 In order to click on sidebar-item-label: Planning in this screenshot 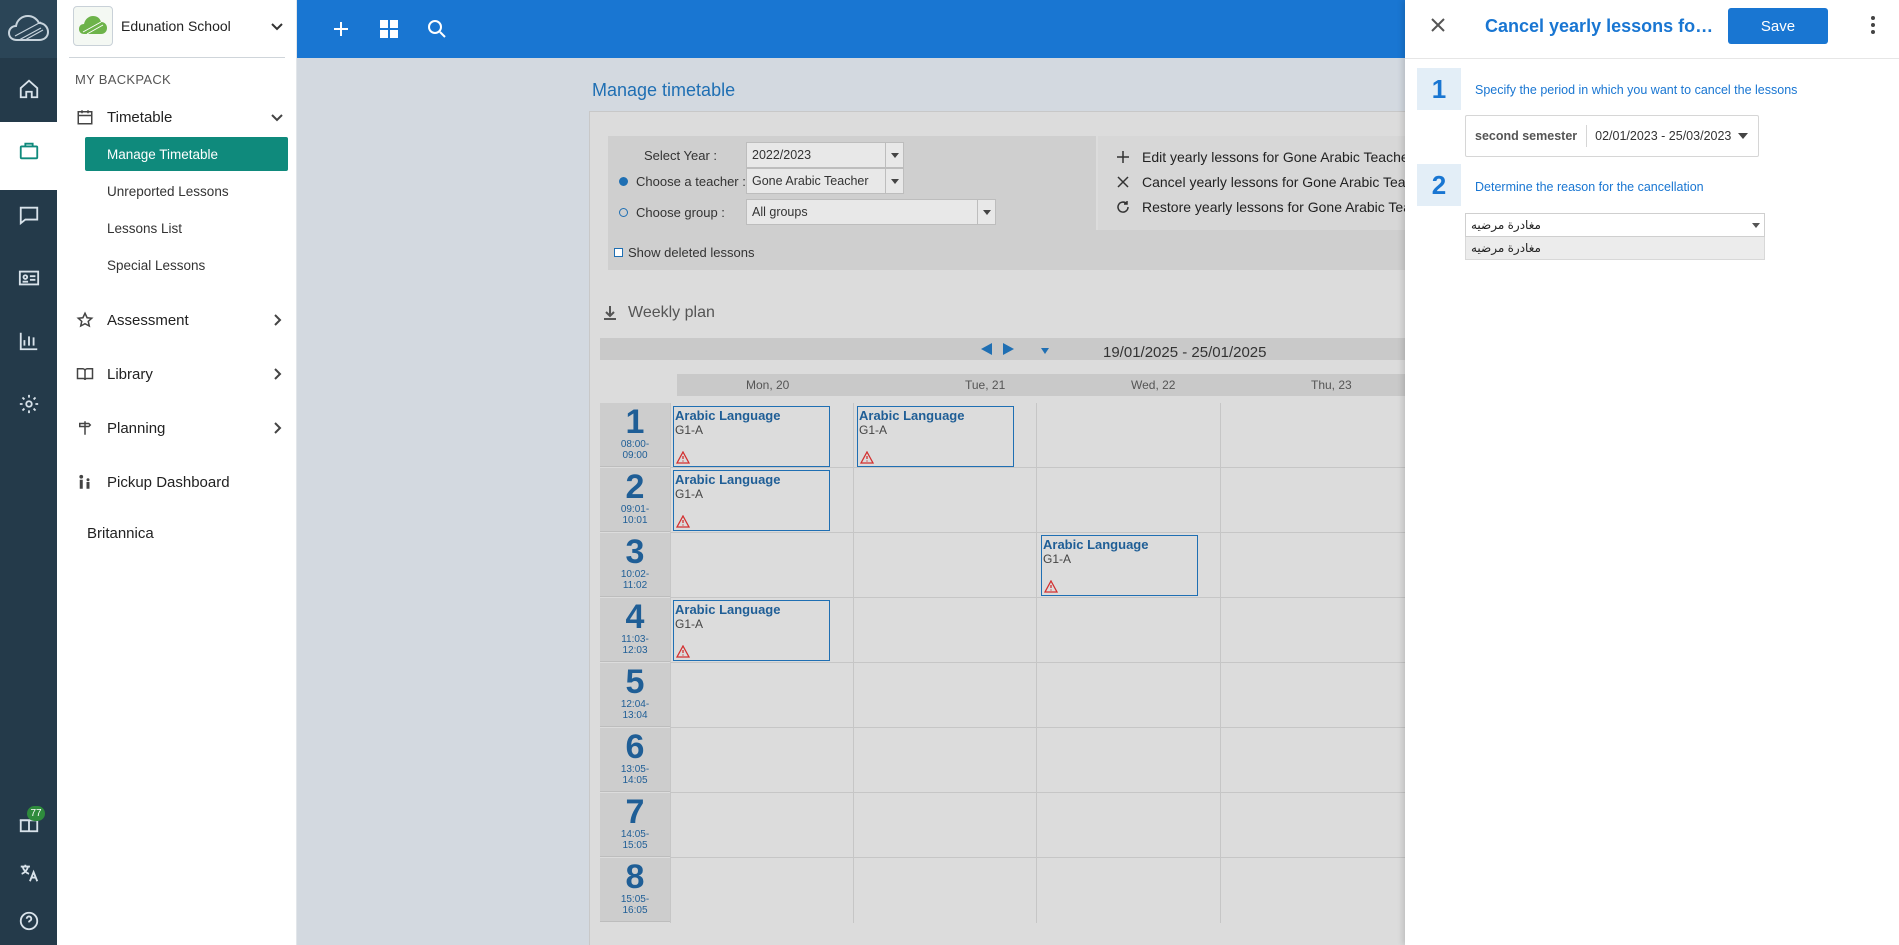, I will do `click(136, 428)`.